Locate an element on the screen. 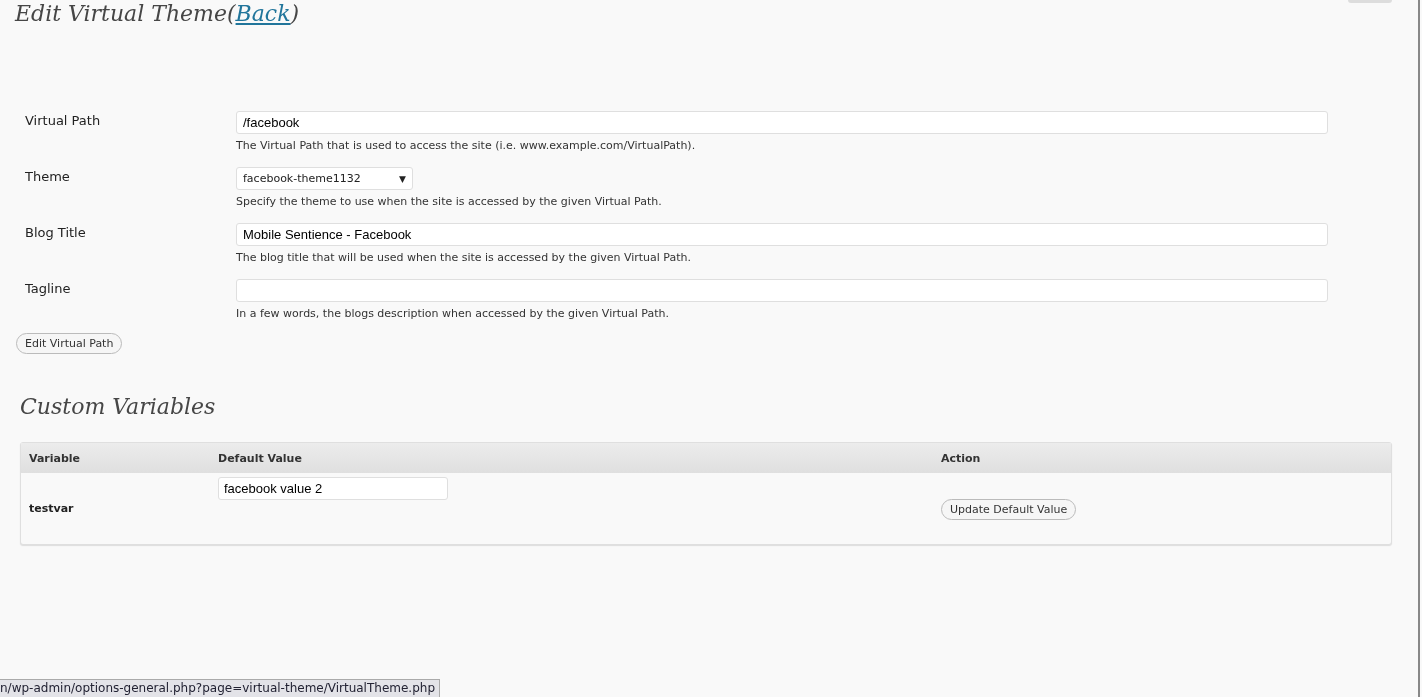 This screenshot has width=1422, height=697. section-title: Custom Variables is located at coordinates (118, 406).